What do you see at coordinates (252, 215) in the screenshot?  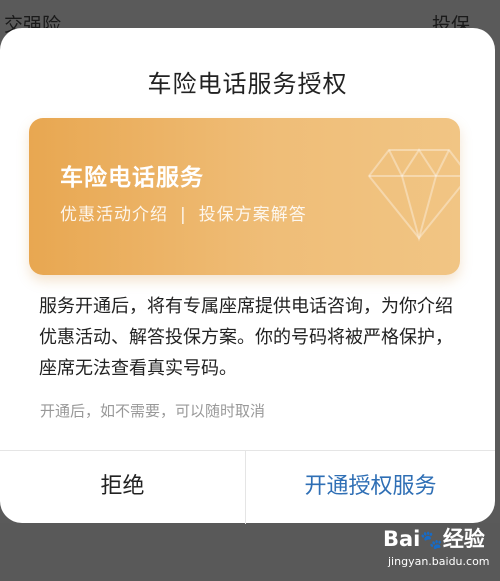 I see `card-subtitle-plans: 投保方案解答` at bounding box center [252, 215].